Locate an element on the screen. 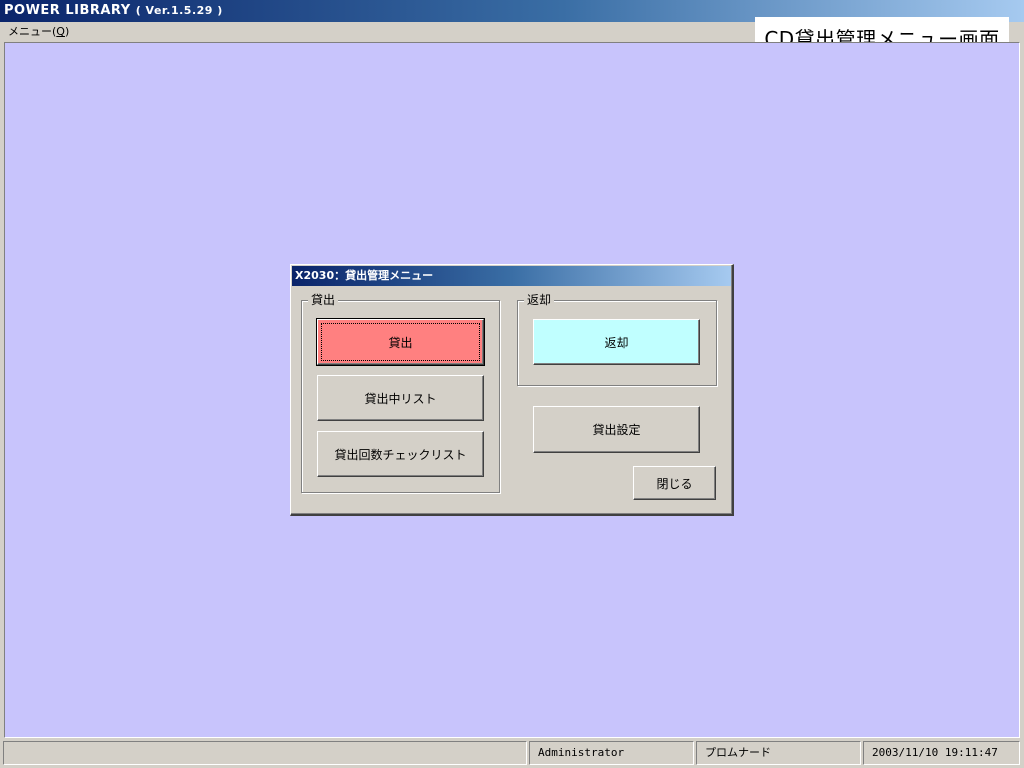 Image resolution: width=1024 pixels, height=768 pixels. lend-button-label: 貸出 is located at coordinates (400, 342).